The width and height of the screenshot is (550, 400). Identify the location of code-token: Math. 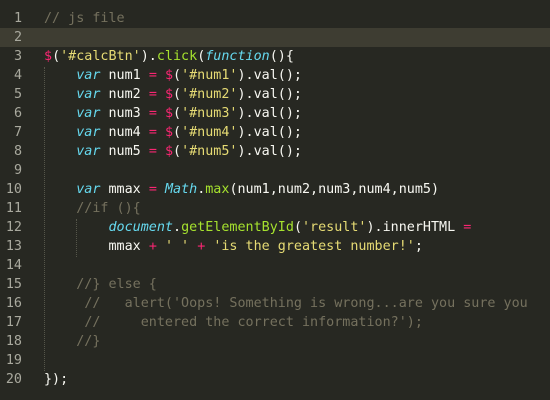
(181, 189).